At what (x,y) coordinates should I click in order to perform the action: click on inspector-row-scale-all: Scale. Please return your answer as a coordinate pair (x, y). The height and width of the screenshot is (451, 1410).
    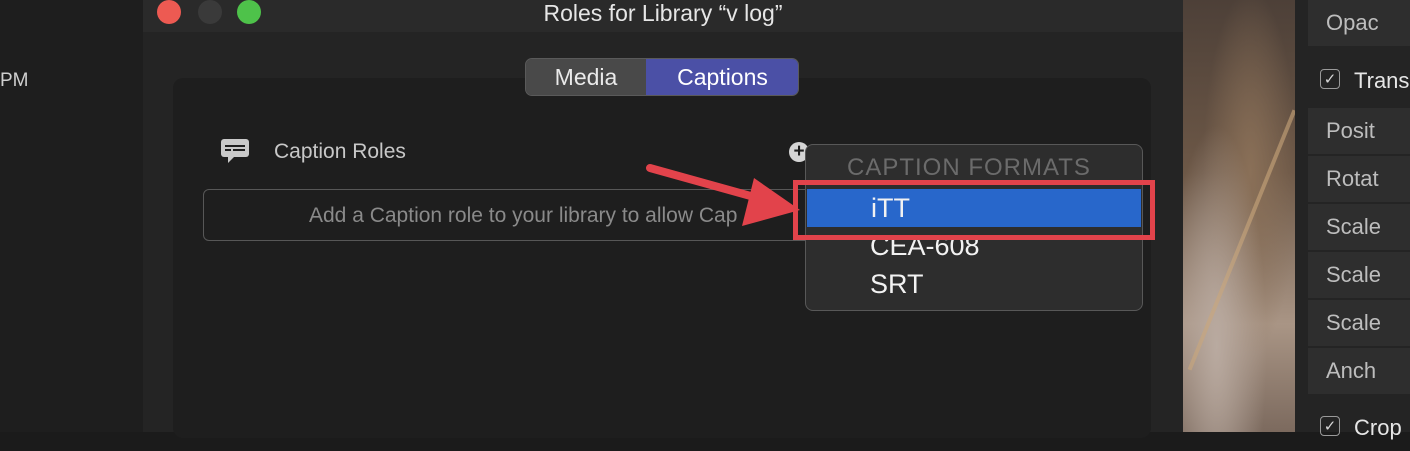
    Looking at the image, I should click on (1359, 227).